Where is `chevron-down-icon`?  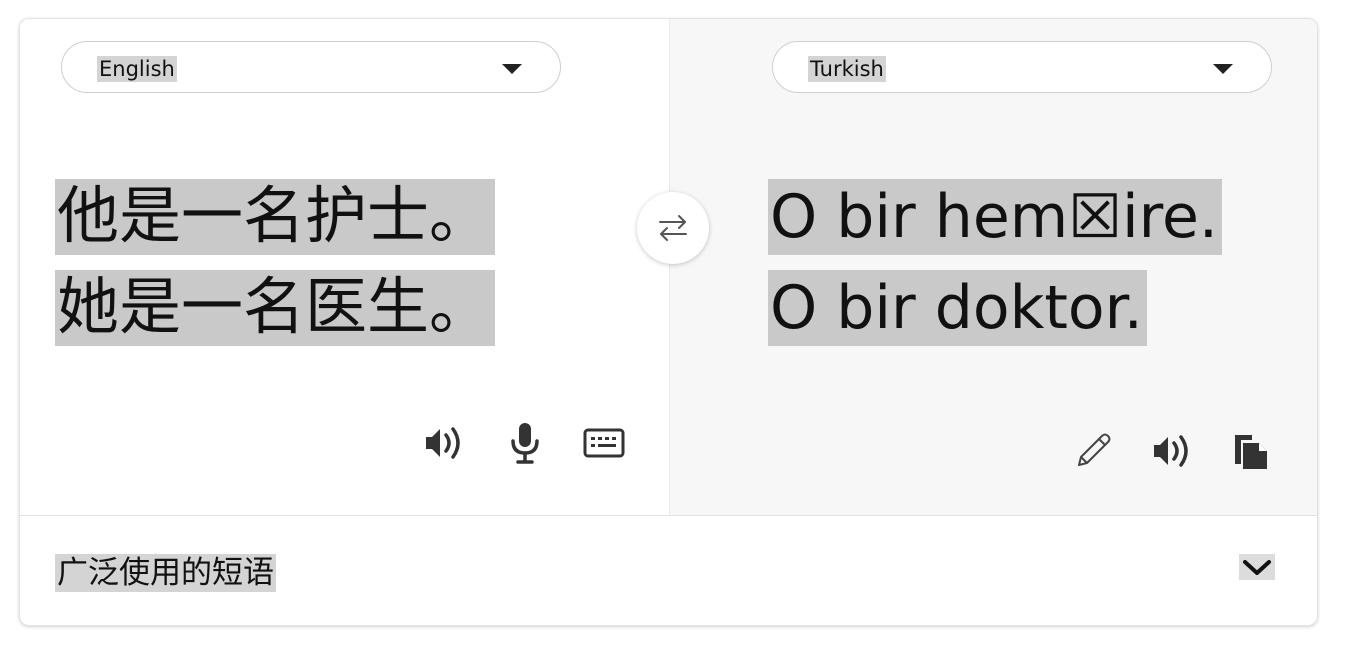 chevron-down-icon is located at coordinates (1257, 567).